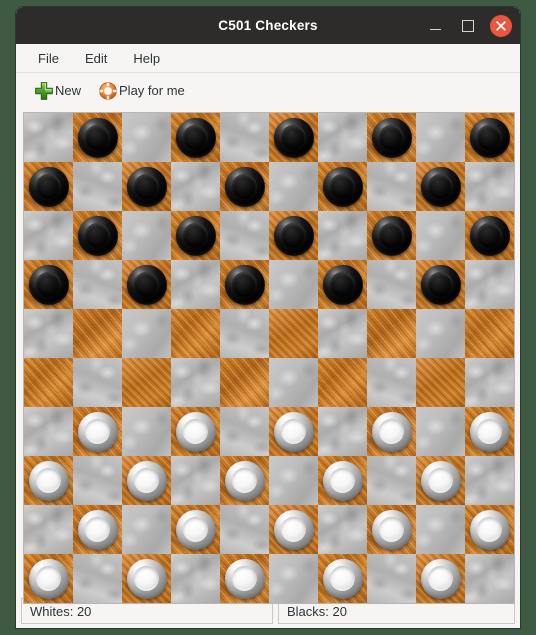 The width and height of the screenshot is (536, 635). What do you see at coordinates (57, 91) in the screenshot?
I see `new-game-button: New` at bounding box center [57, 91].